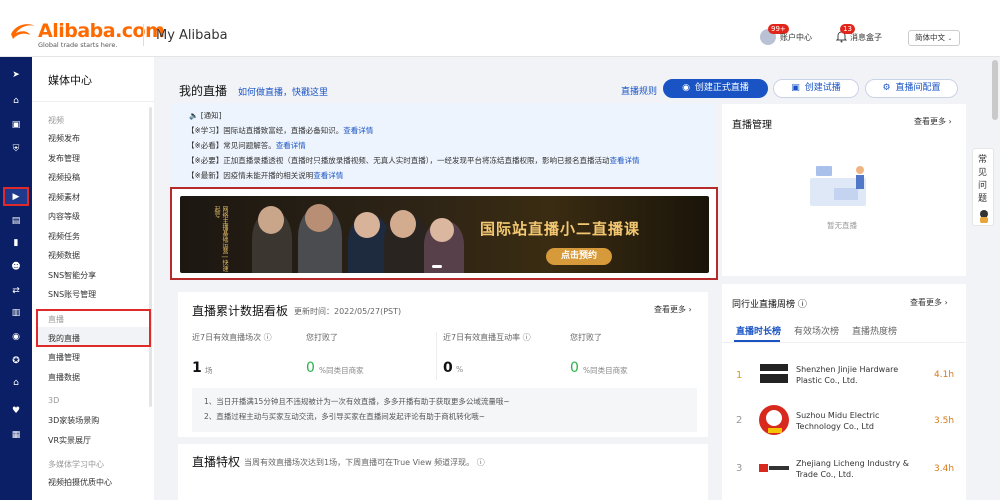  What do you see at coordinates (209, 370) in the screenshot?
I see `stat-unit: 场` at bounding box center [209, 370].